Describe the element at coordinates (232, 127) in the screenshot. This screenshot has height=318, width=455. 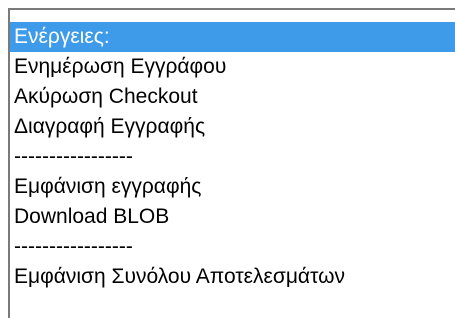
I see `option-delete-record: Διαγραφή Εγγραφής` at that location.